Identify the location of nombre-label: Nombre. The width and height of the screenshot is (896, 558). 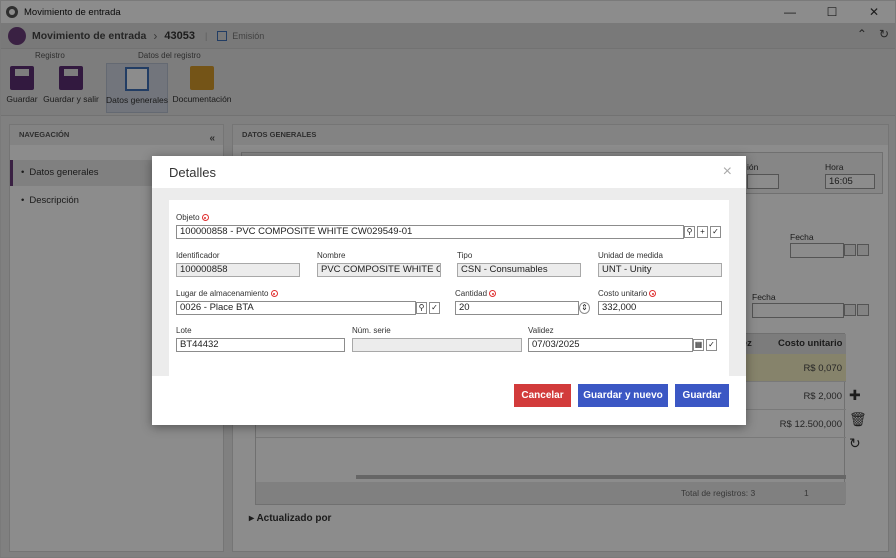
(331, 255).